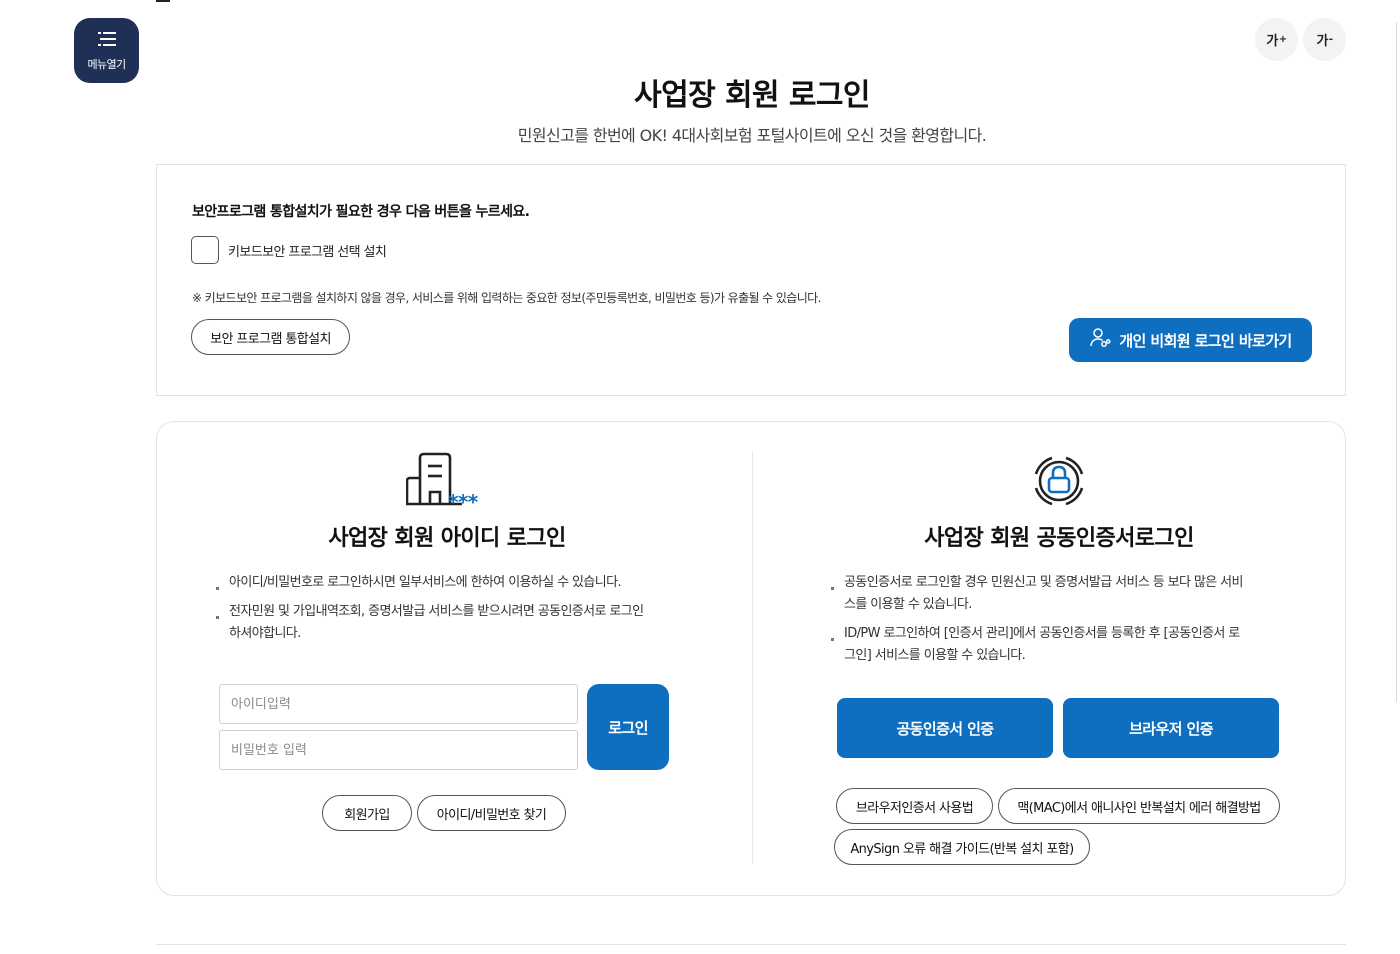 Image resolution: width=1400 pixels, height=954 pixels. What do you see at coordinates (1139, 806) in the screenshot?
I see `mac-anysign-guide-button: 맥(MAC)에서 애니사인 반복설치 에러 해결방법` at bounding box center [1139, 806].